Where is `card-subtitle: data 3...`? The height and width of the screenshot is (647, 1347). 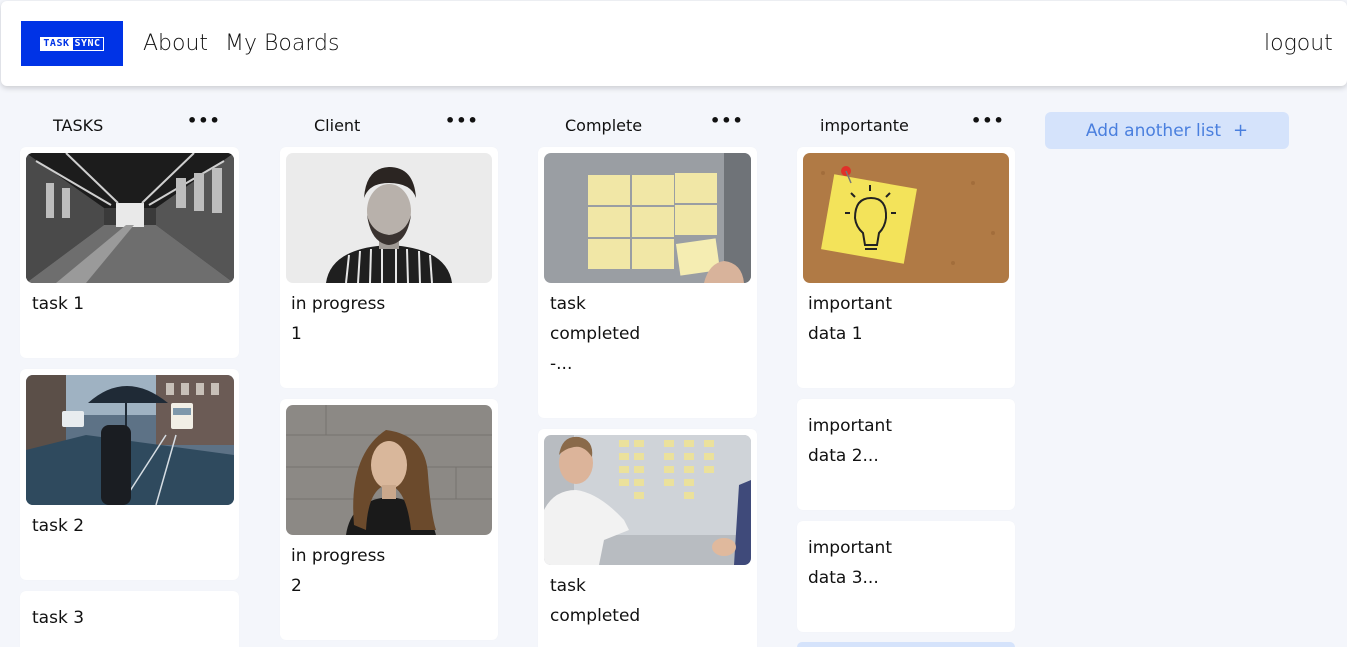
card-subtitle: data 3... is located at coordinates (843, 578).